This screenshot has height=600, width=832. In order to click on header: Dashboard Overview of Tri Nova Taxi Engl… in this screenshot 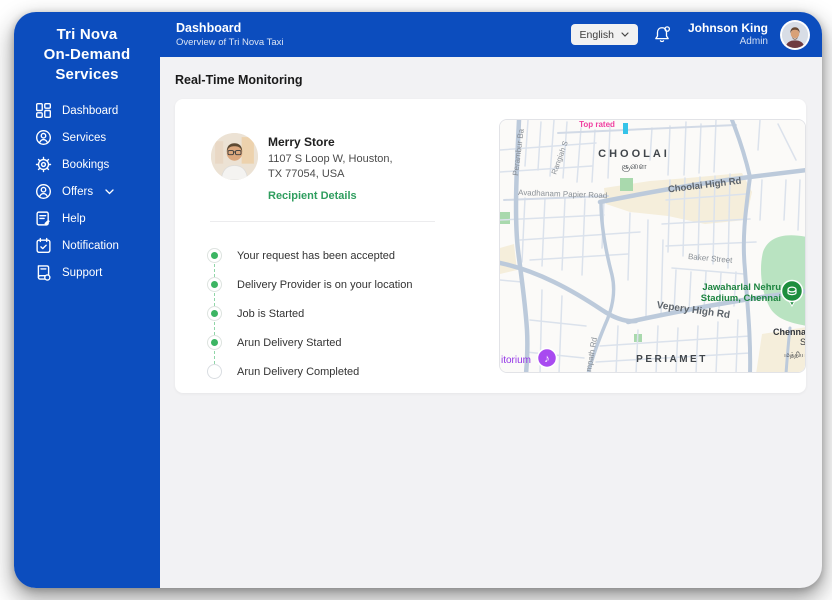, I will do `click(491, 34)`.